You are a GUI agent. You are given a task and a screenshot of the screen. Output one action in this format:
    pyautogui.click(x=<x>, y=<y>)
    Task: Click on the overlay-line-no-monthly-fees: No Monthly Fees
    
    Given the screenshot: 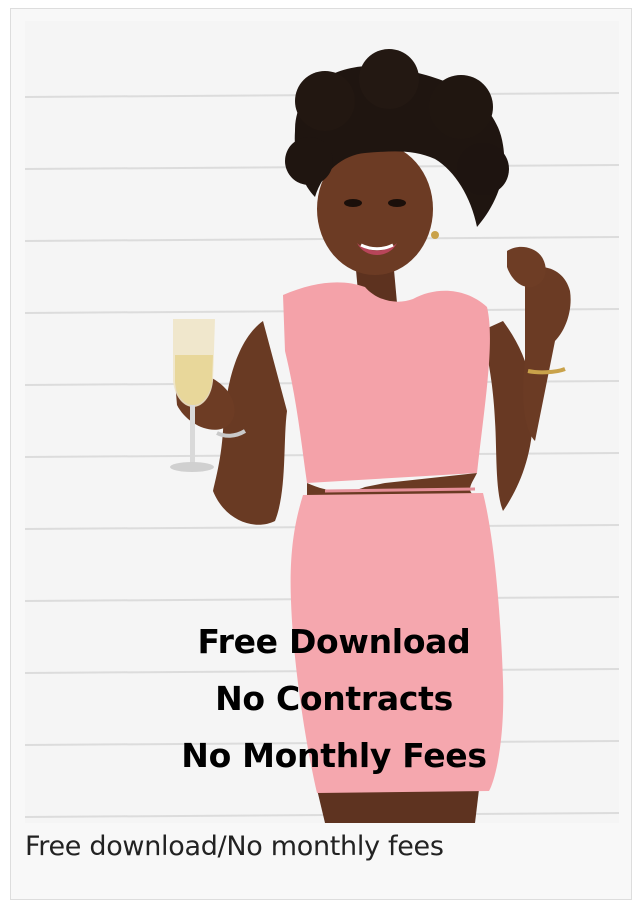 What is the action you would take?
    pyautogui.click(x=334, y=755)
    